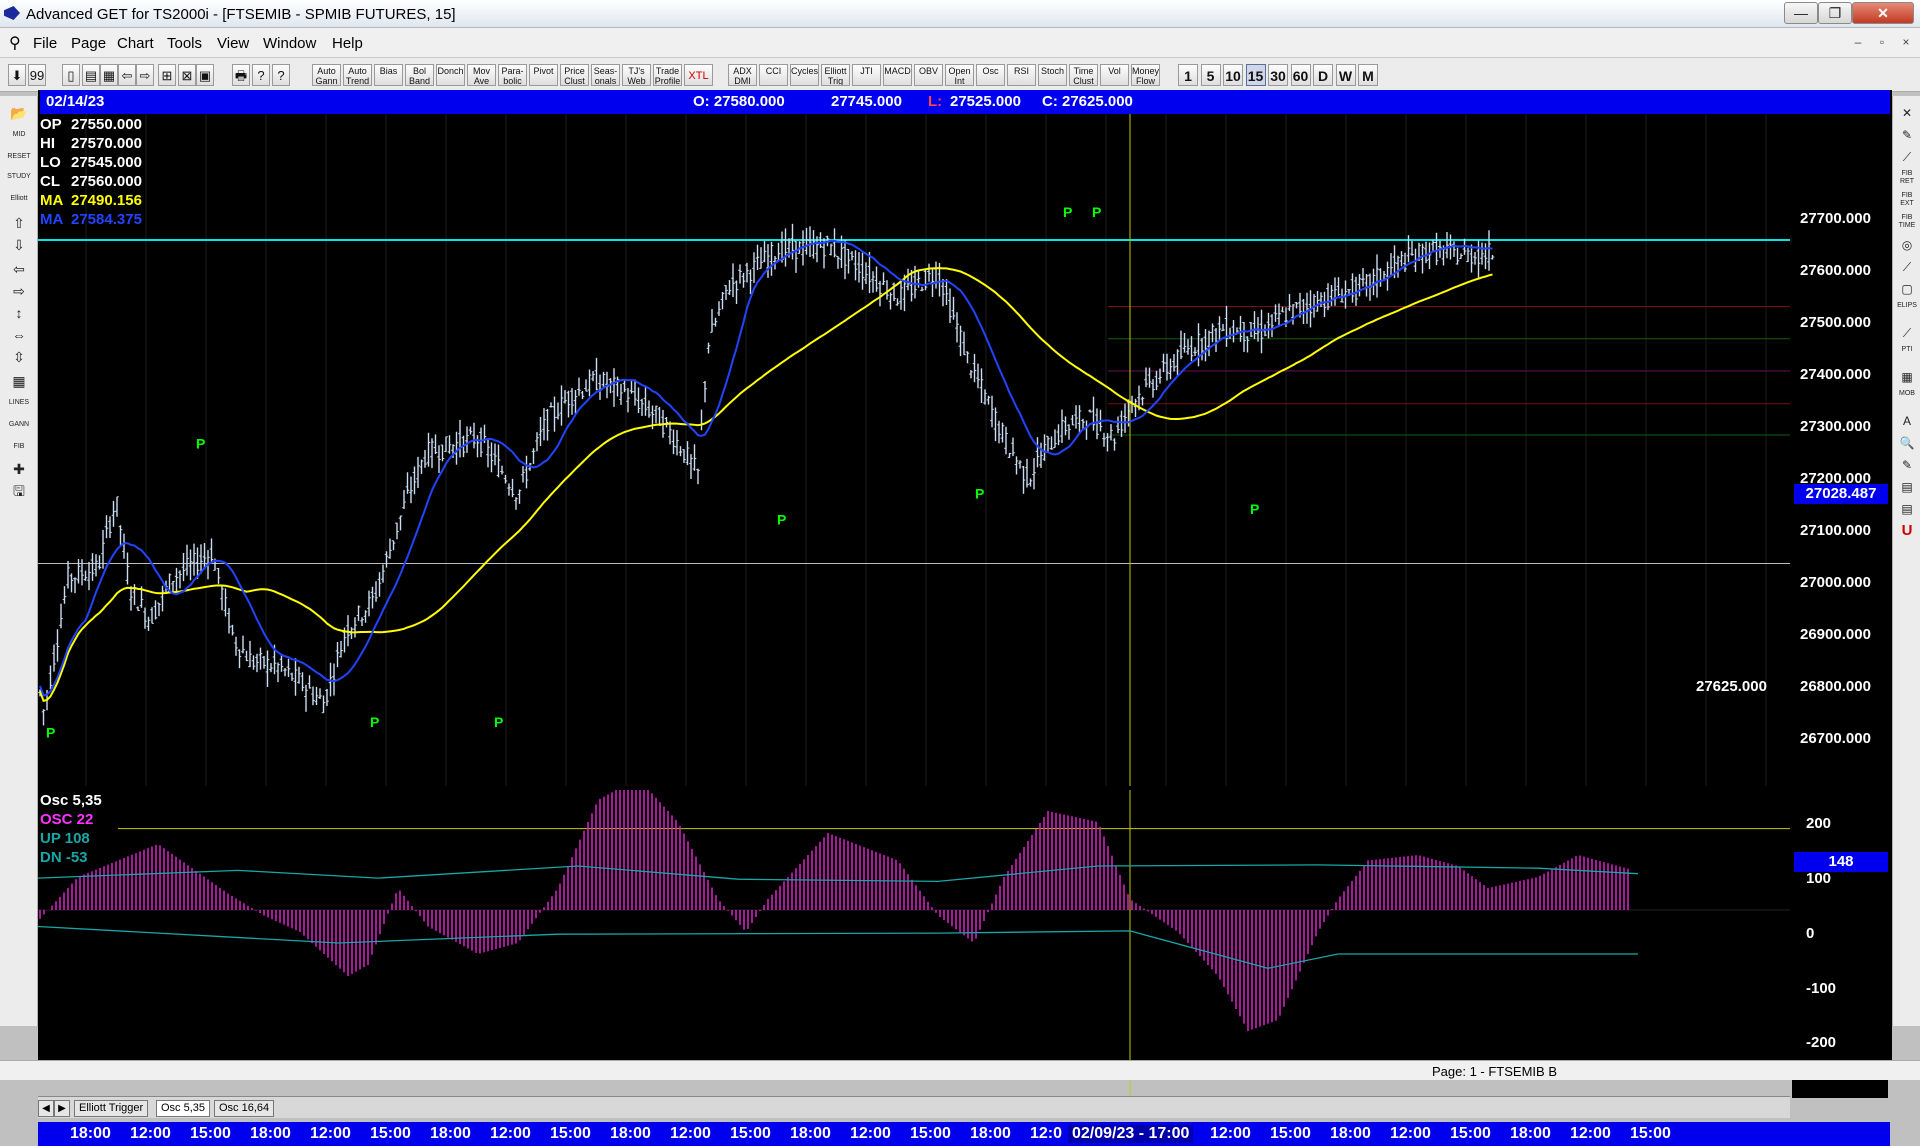  What do you see at coordinates (773, 75) in the screenshot?
I see `study-button-14: CCI` at bounding box center [773, 75].